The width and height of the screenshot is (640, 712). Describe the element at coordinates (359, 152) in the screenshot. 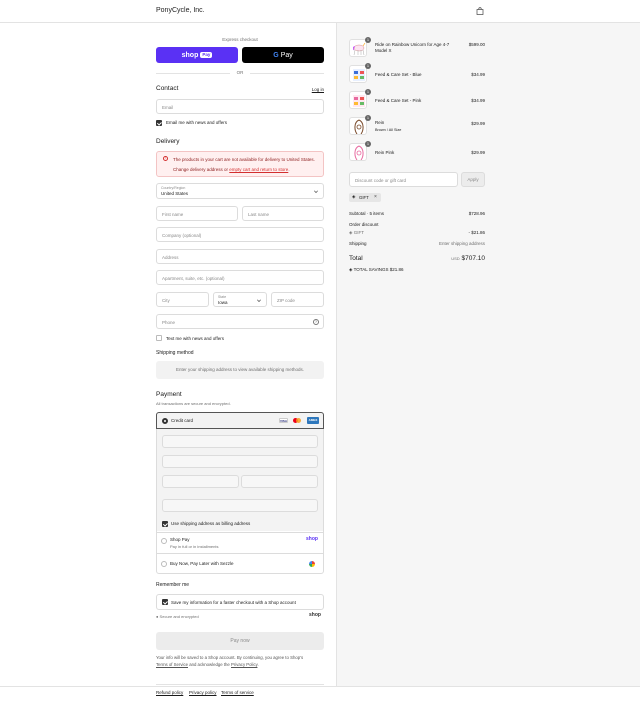

I see `rein-pink-image` at that location.